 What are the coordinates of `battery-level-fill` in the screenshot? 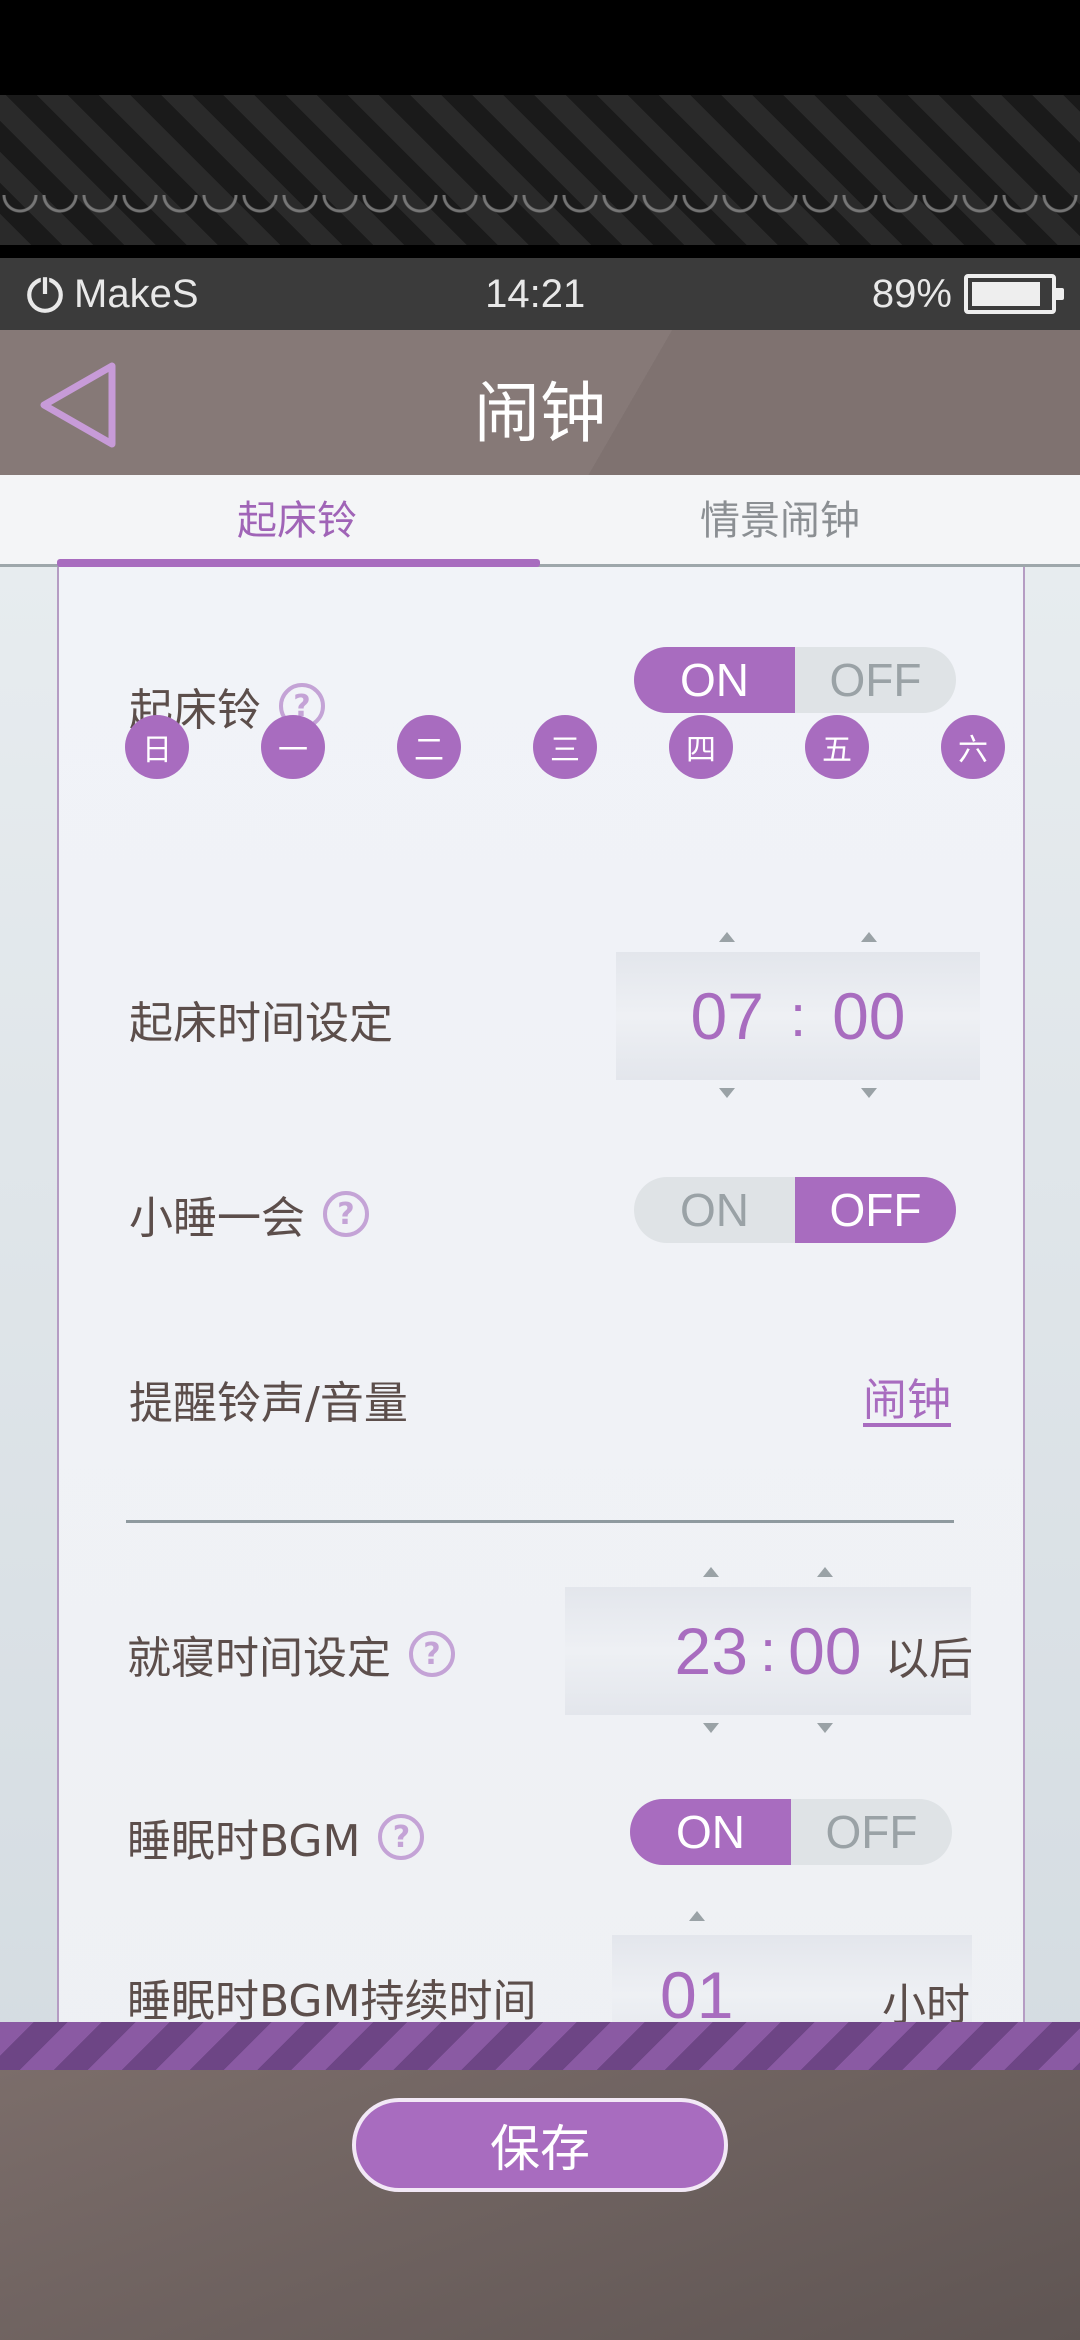 It's located at (1005, 294).